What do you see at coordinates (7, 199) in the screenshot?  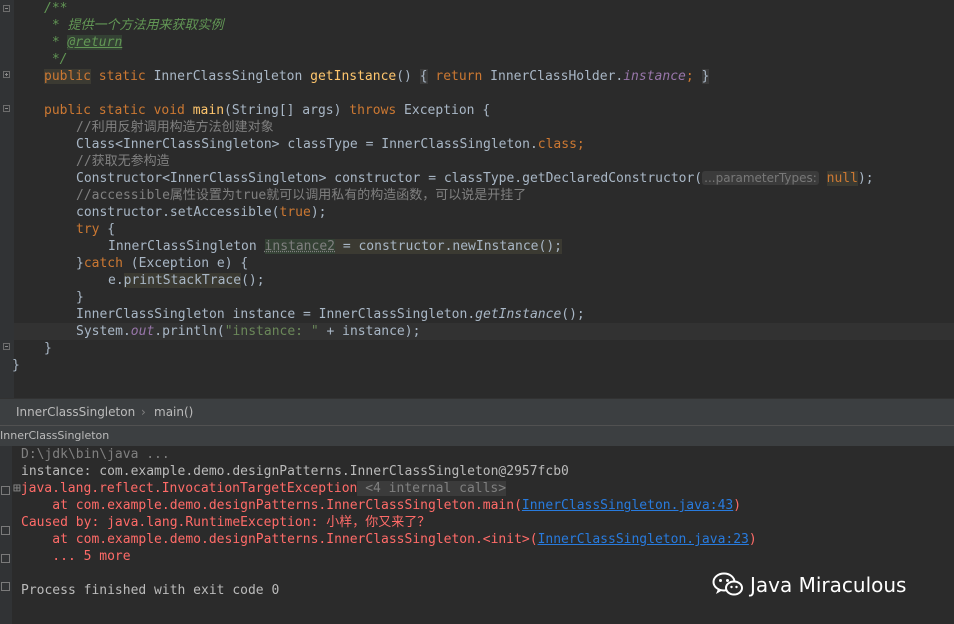 I see `editor-gutter` at bounding box center [7, 199].